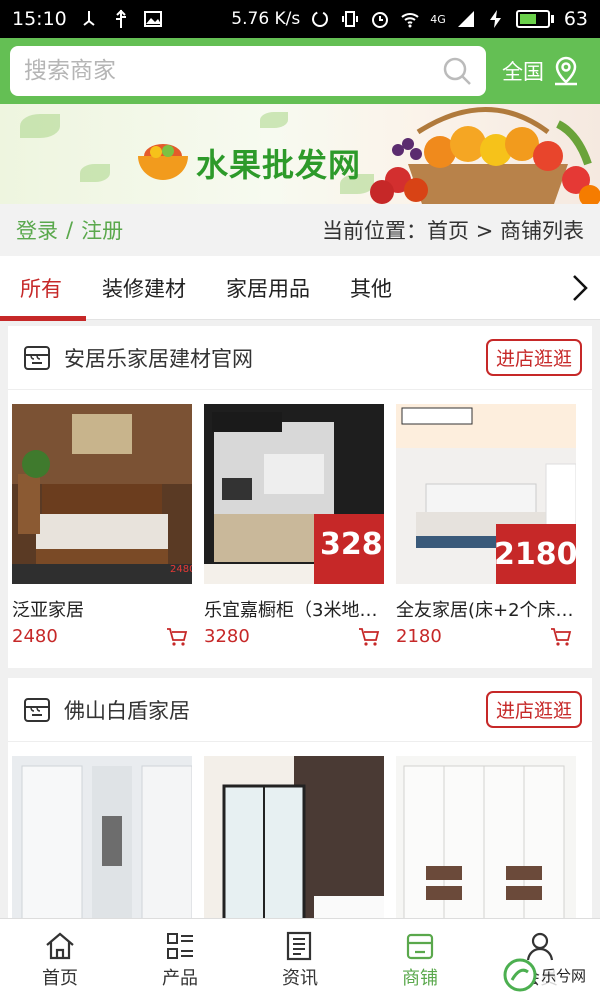 The height and width of the screenshot is (1000, 600). Describe the element at coordinates (457, 71) in the screenshot. I see `search-icon` at that location.